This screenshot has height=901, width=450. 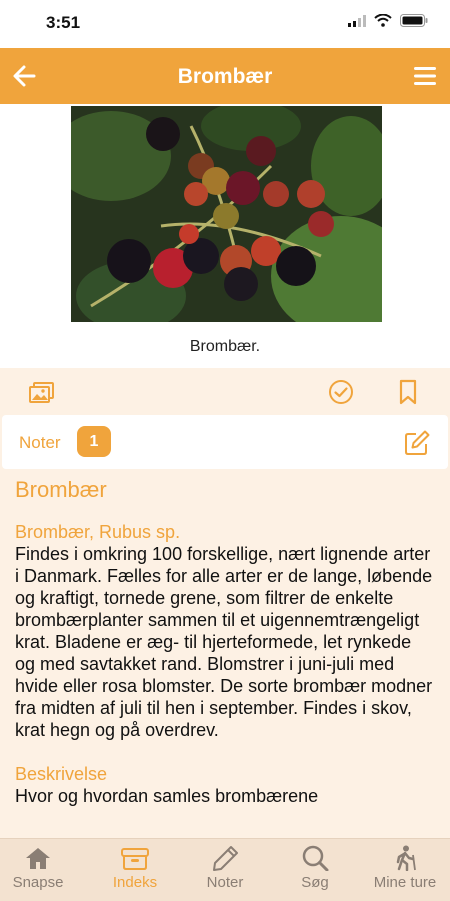 I want to click on nav-item-snapse: Snapse, so click(x=41, y=870).